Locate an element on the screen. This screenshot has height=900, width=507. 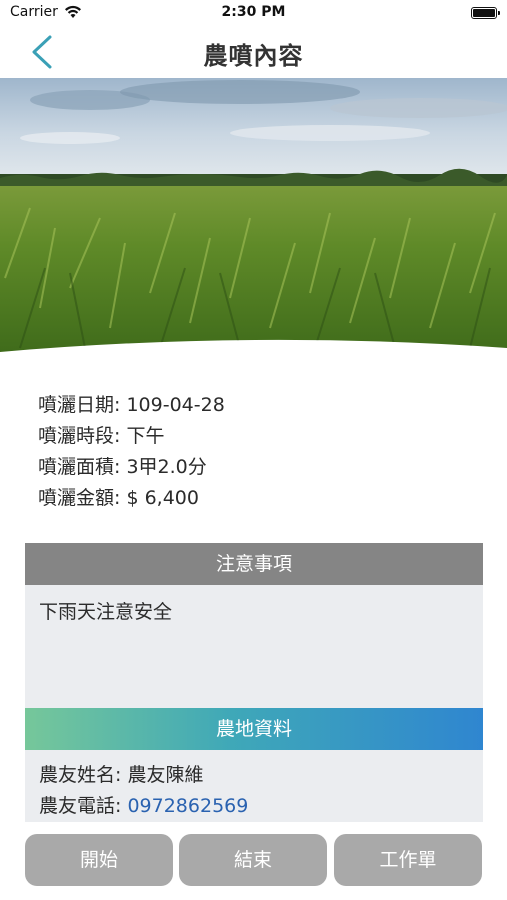
spray-date-value: 109-04-28 is located at coordinates (175, 405).